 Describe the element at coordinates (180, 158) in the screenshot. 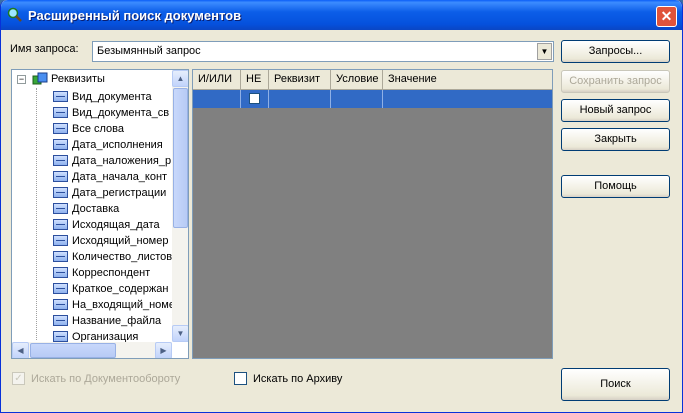

I see `vertical-scroll-thumb` at that location.